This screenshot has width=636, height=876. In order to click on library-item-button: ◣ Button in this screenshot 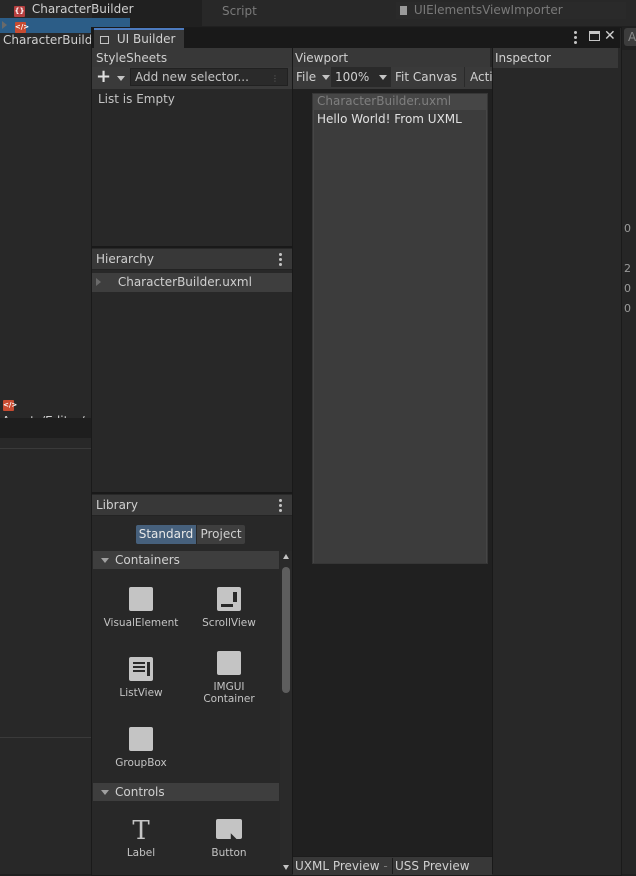, I will do `click(229, 839)`.